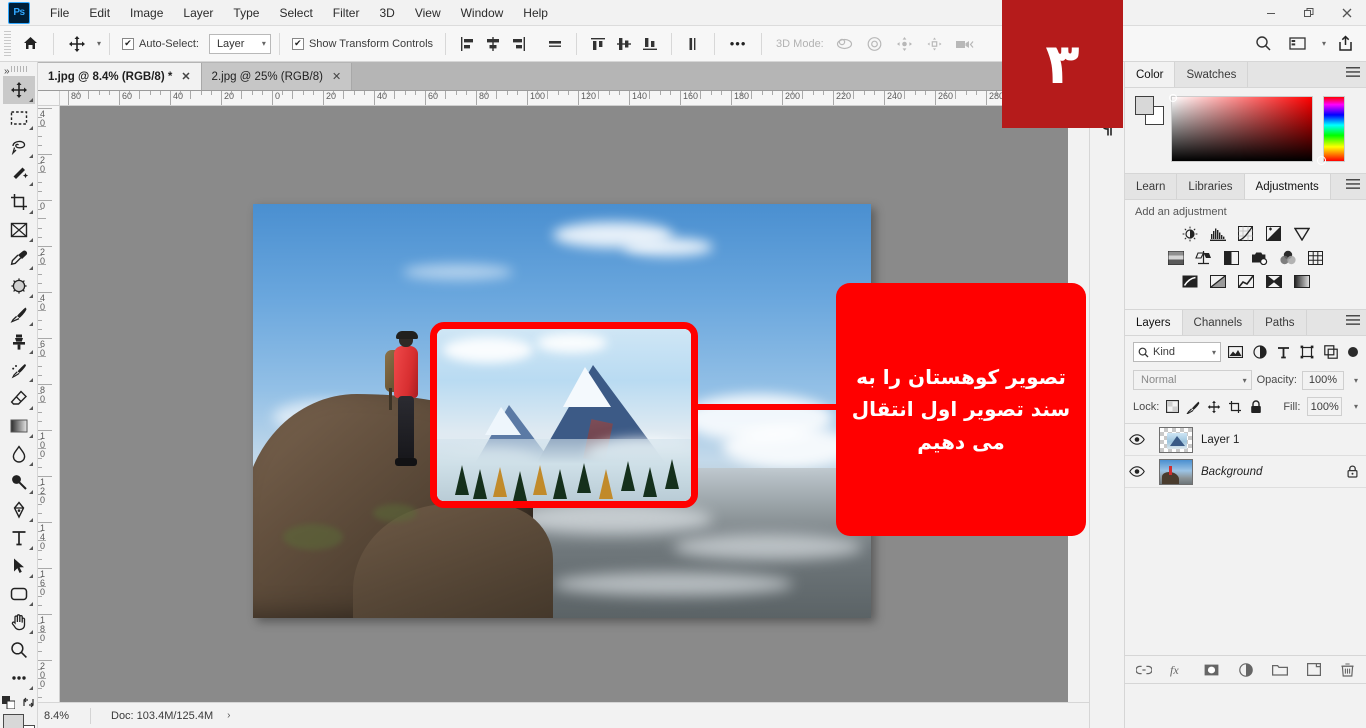 This screenshot has height=728, width=1366. Describe the element at coordinates (386, 13) in the screenshot. I see `menu-3d: 3D` at that location.